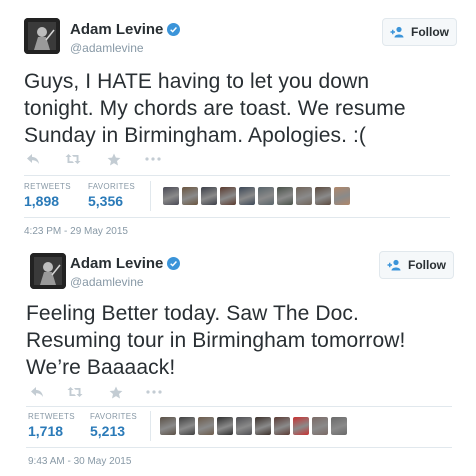  What do you see at coordinates (41, 201) in the screenshot?
I see `retweets-count: 1,898` at bounding box center [41, 201].